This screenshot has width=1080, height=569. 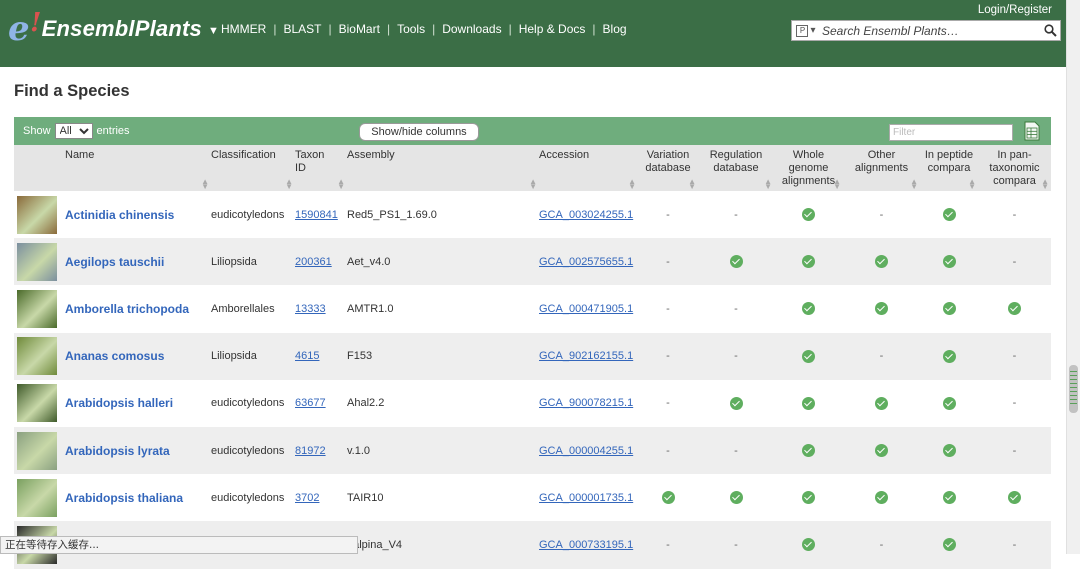 I want to click on nav-blast: BLAST, so click(x=302, y=29).